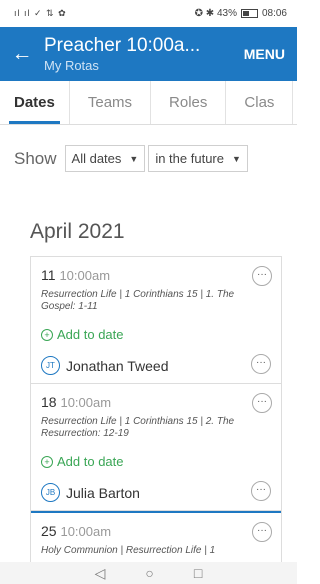 Image resolution: width=320 pixels, height=584 pixels. I want to click on tab-dates: Dates, so click(35, 102).